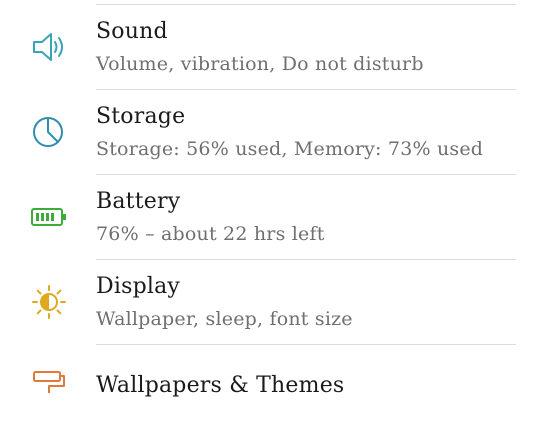 The image size is (540, 429). Describe the element at coordinates (220, 385) in the screenshot. I see `settings-item-title: Wallpapers & Themes` at that location.